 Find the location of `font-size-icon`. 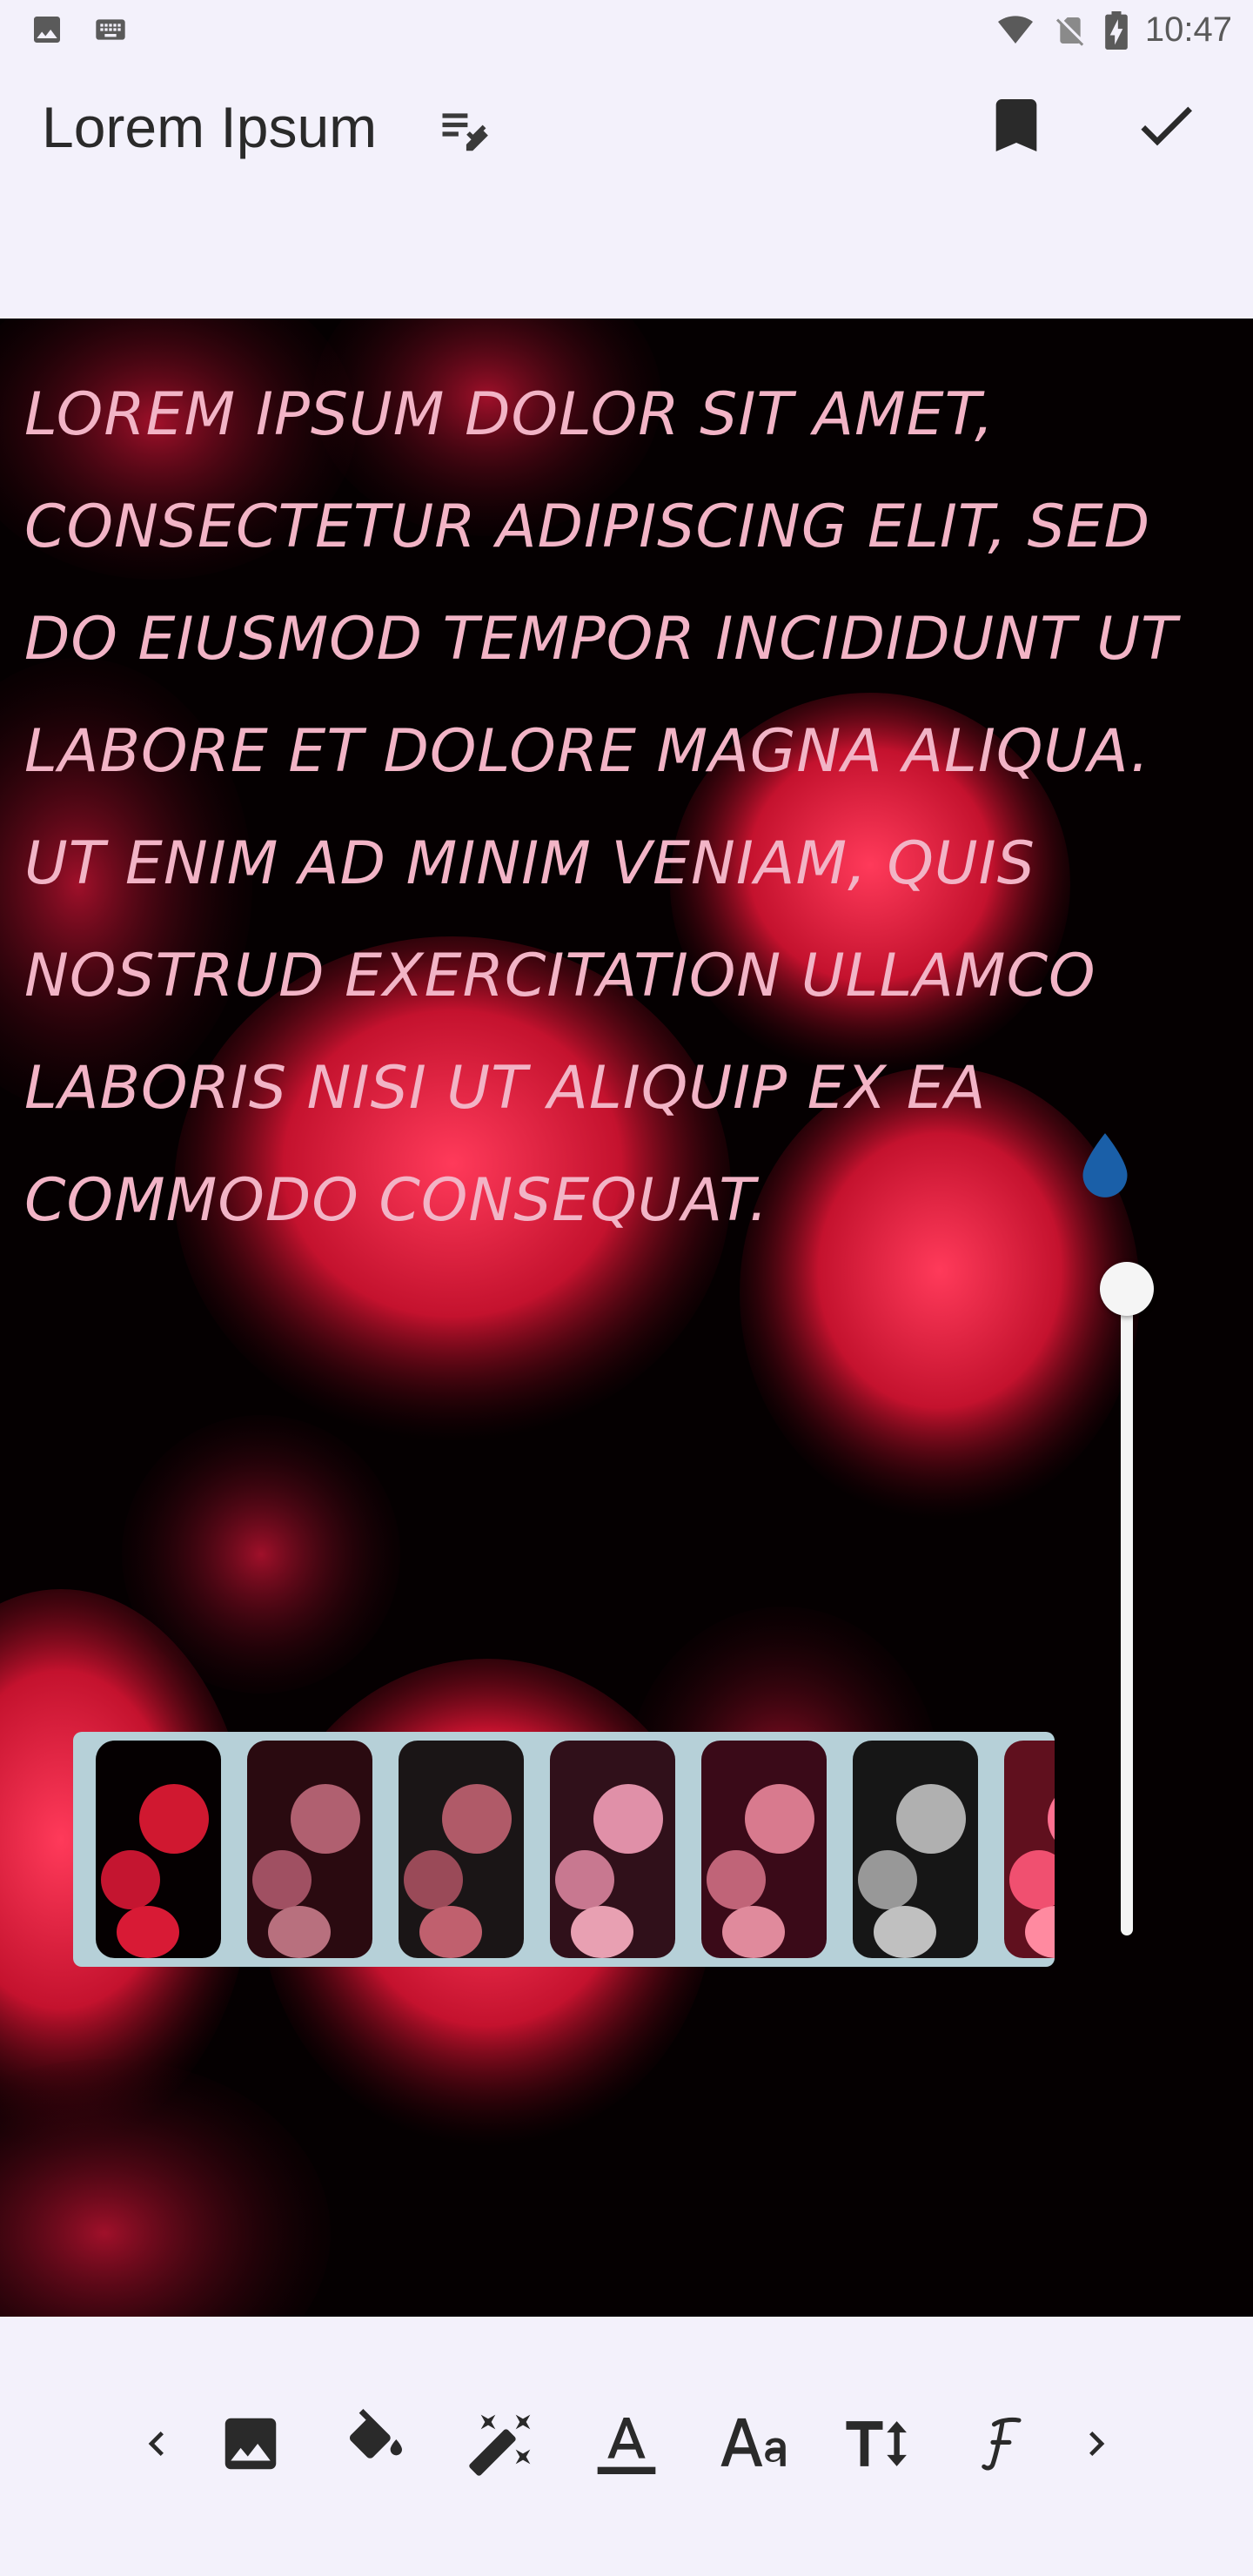

font-size-icon is located at coordinates (751, 2444).